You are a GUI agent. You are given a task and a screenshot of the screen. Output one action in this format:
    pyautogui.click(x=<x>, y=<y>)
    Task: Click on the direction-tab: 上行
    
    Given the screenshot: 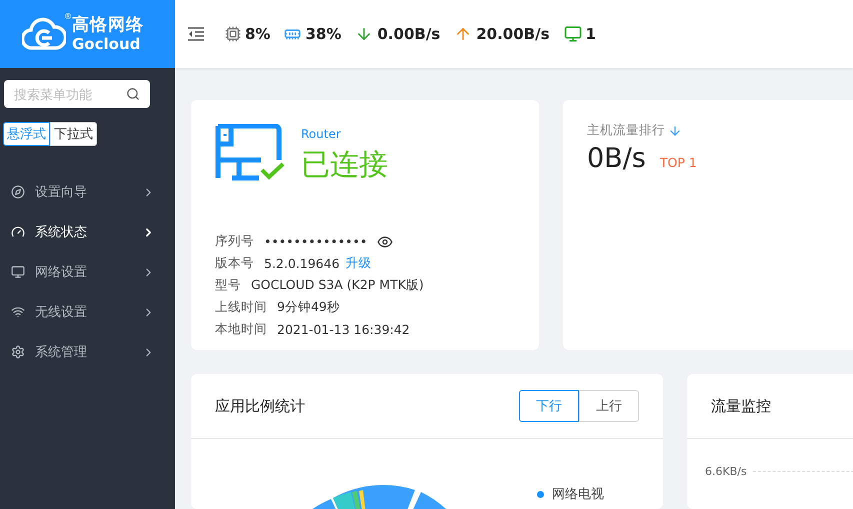 What is the action you would take?
    pyautogui.click(x=609, y=406)
    